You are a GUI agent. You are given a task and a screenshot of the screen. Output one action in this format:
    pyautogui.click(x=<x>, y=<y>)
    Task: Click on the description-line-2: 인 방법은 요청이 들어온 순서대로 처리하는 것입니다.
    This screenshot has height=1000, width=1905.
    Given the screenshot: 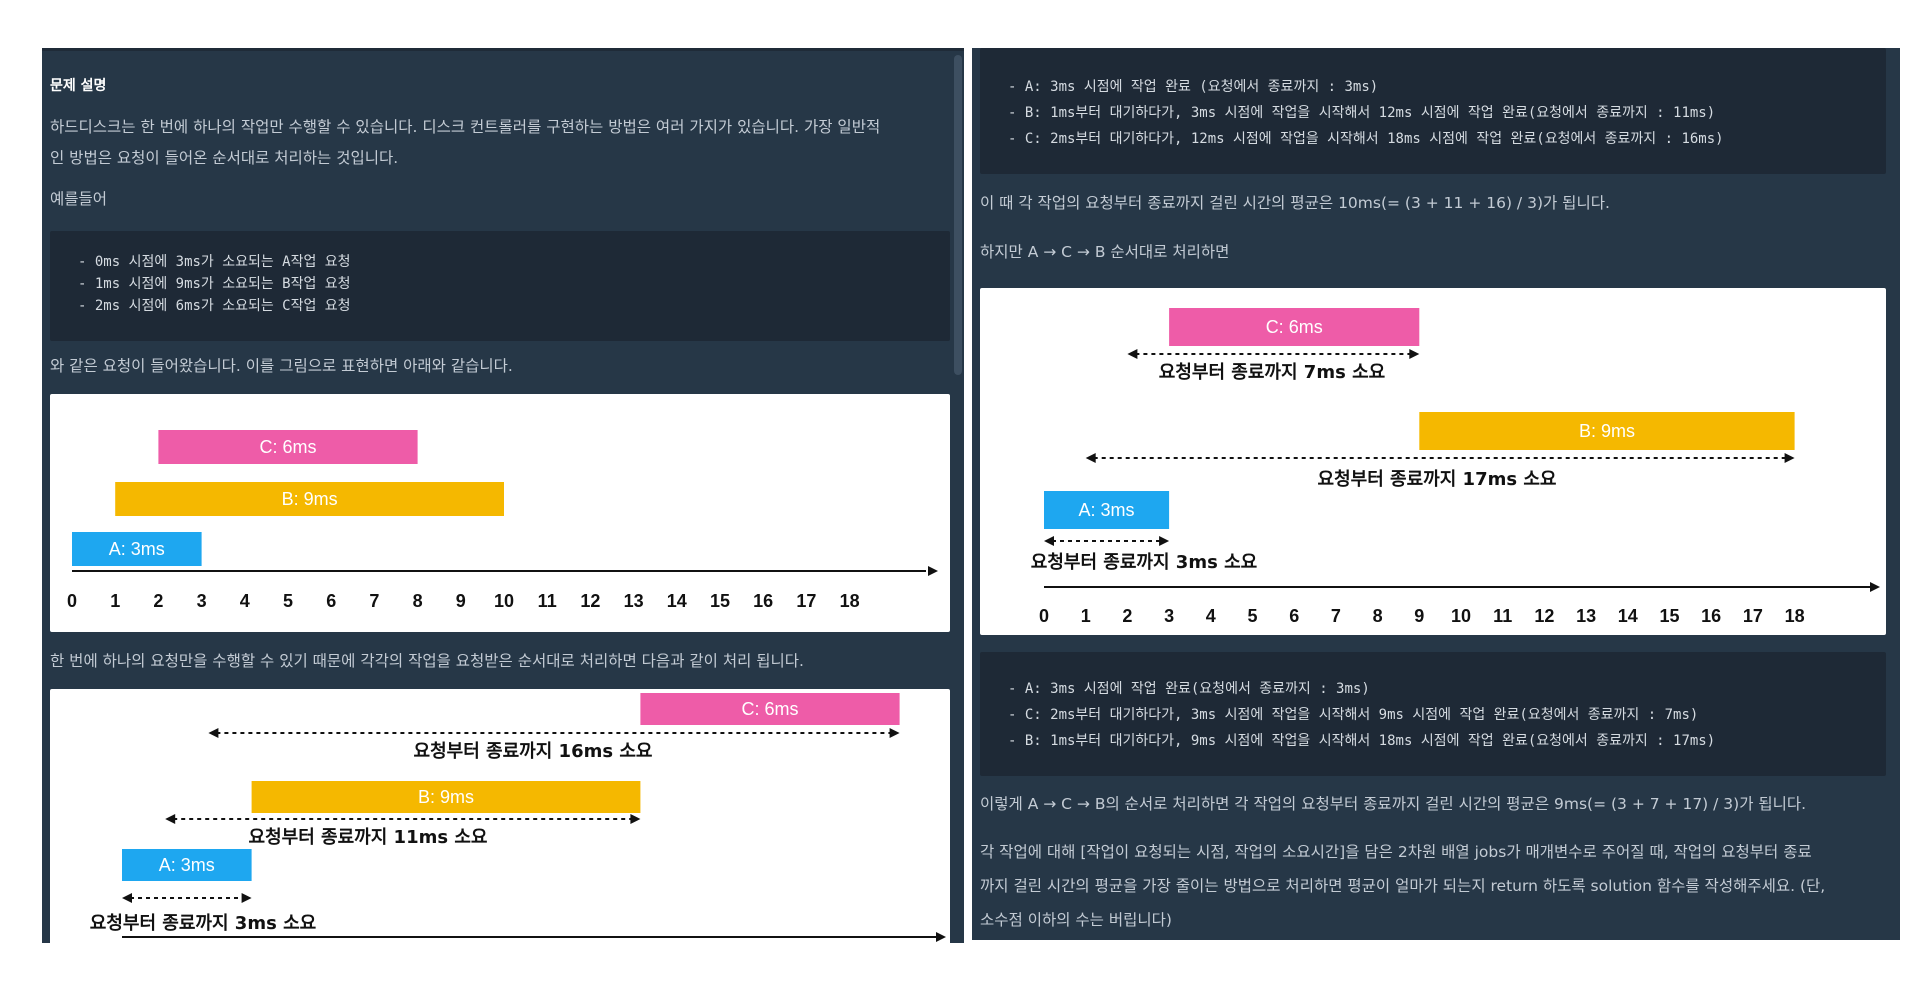 What is the action you would take?
    pyautogui.click(x=224, y=158)
    